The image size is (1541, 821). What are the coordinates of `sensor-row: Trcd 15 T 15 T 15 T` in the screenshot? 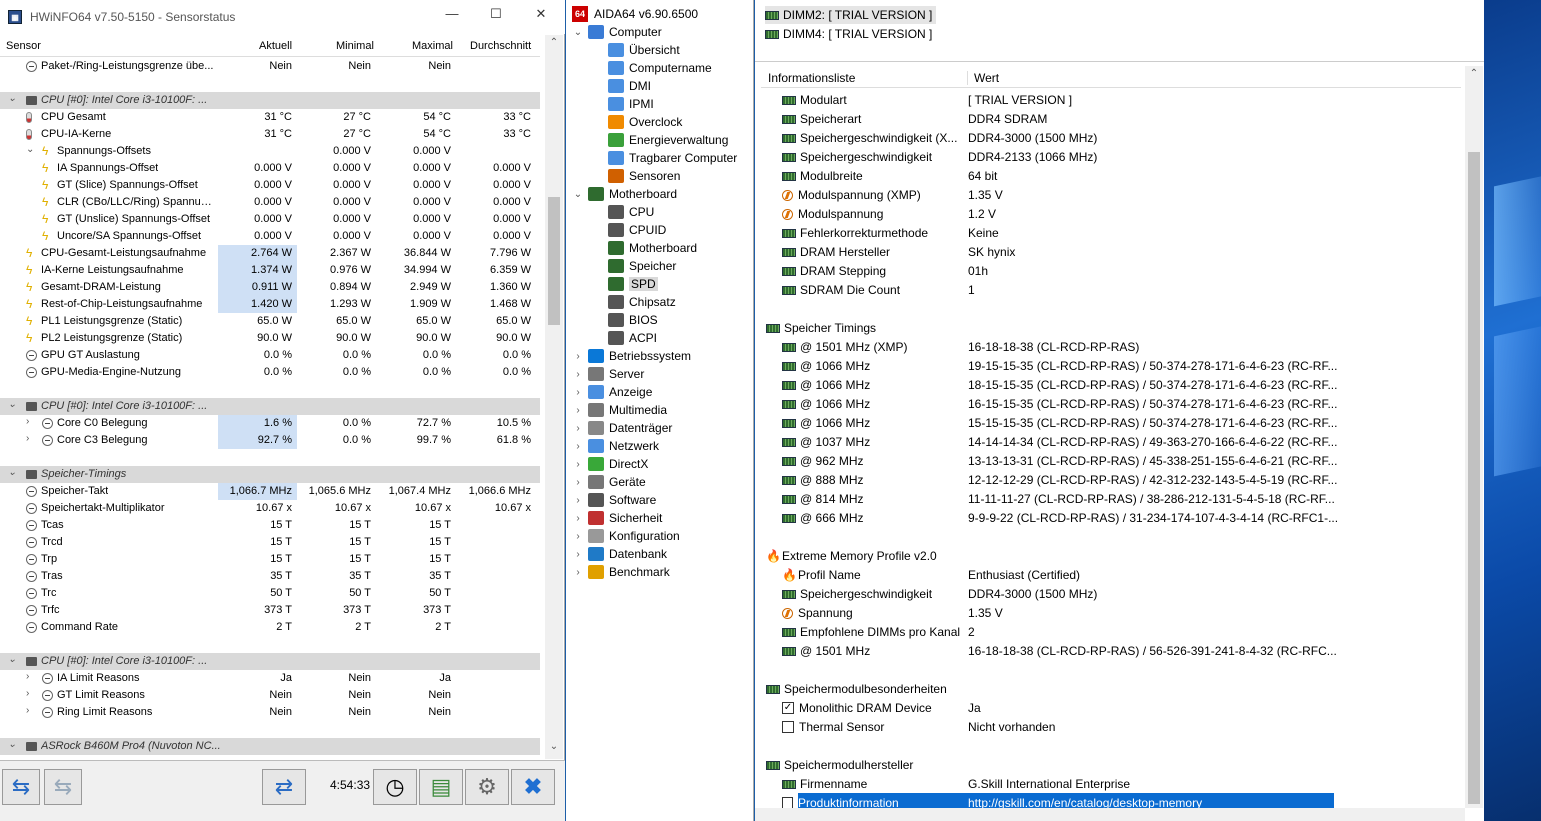 It's located at (270, 542).